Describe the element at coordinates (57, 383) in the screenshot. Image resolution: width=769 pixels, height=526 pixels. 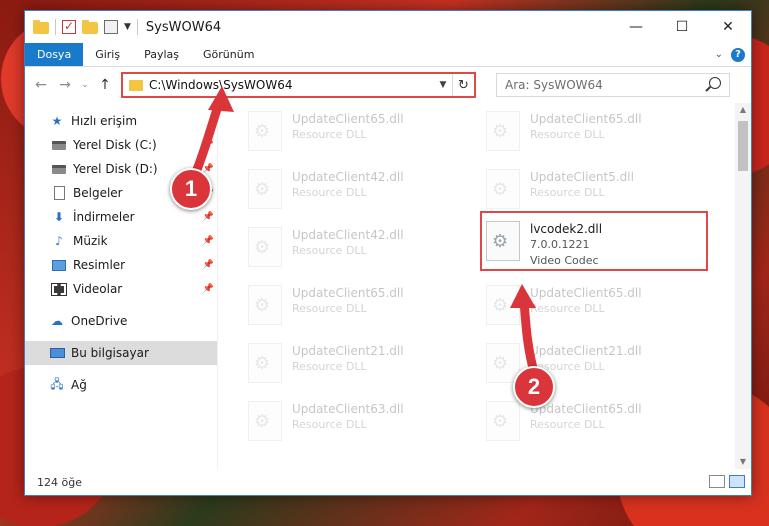
I see `network-icon: 🖧` at that location.